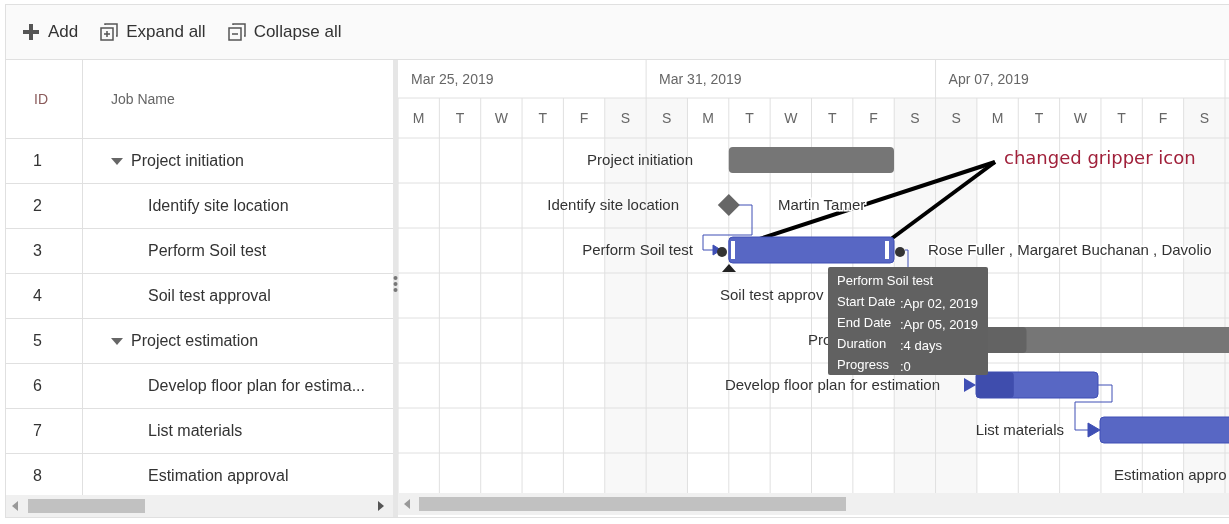  I want to click on id-cell: 3, so click(44, 251).